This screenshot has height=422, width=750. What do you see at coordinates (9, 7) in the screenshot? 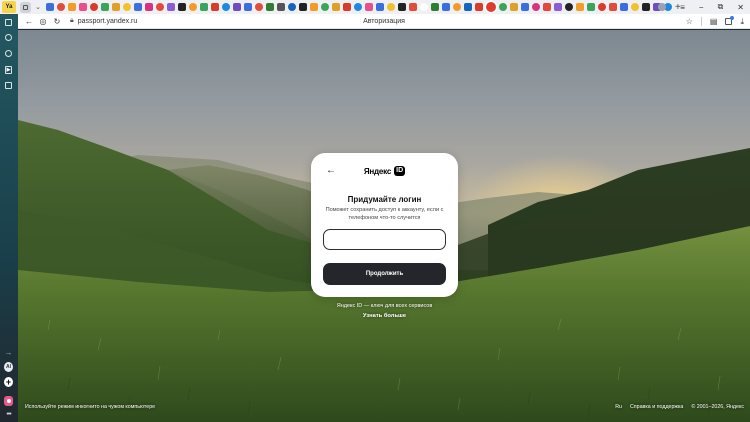
I see `browser-logo: Ya` at bounding box center [9, 7].